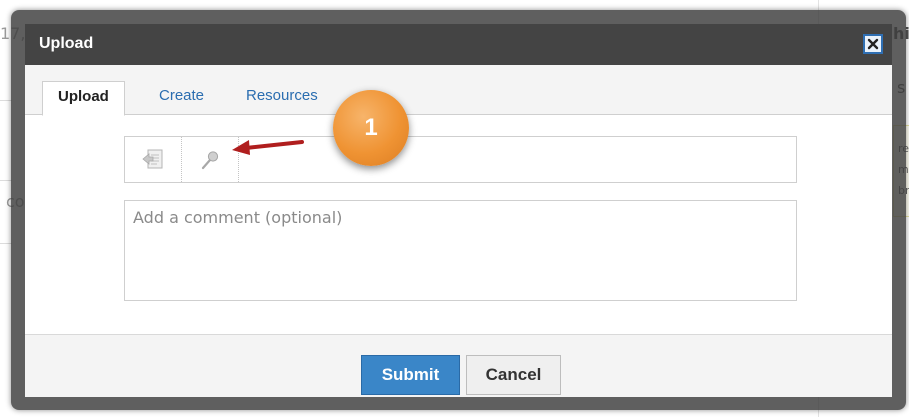 The width and height of the screenshot is (909, 417). What do you see at coordinates (371, 128) in the screenshot?
I see `annotation-step-badge: 1` at bounding box center [371, 128].